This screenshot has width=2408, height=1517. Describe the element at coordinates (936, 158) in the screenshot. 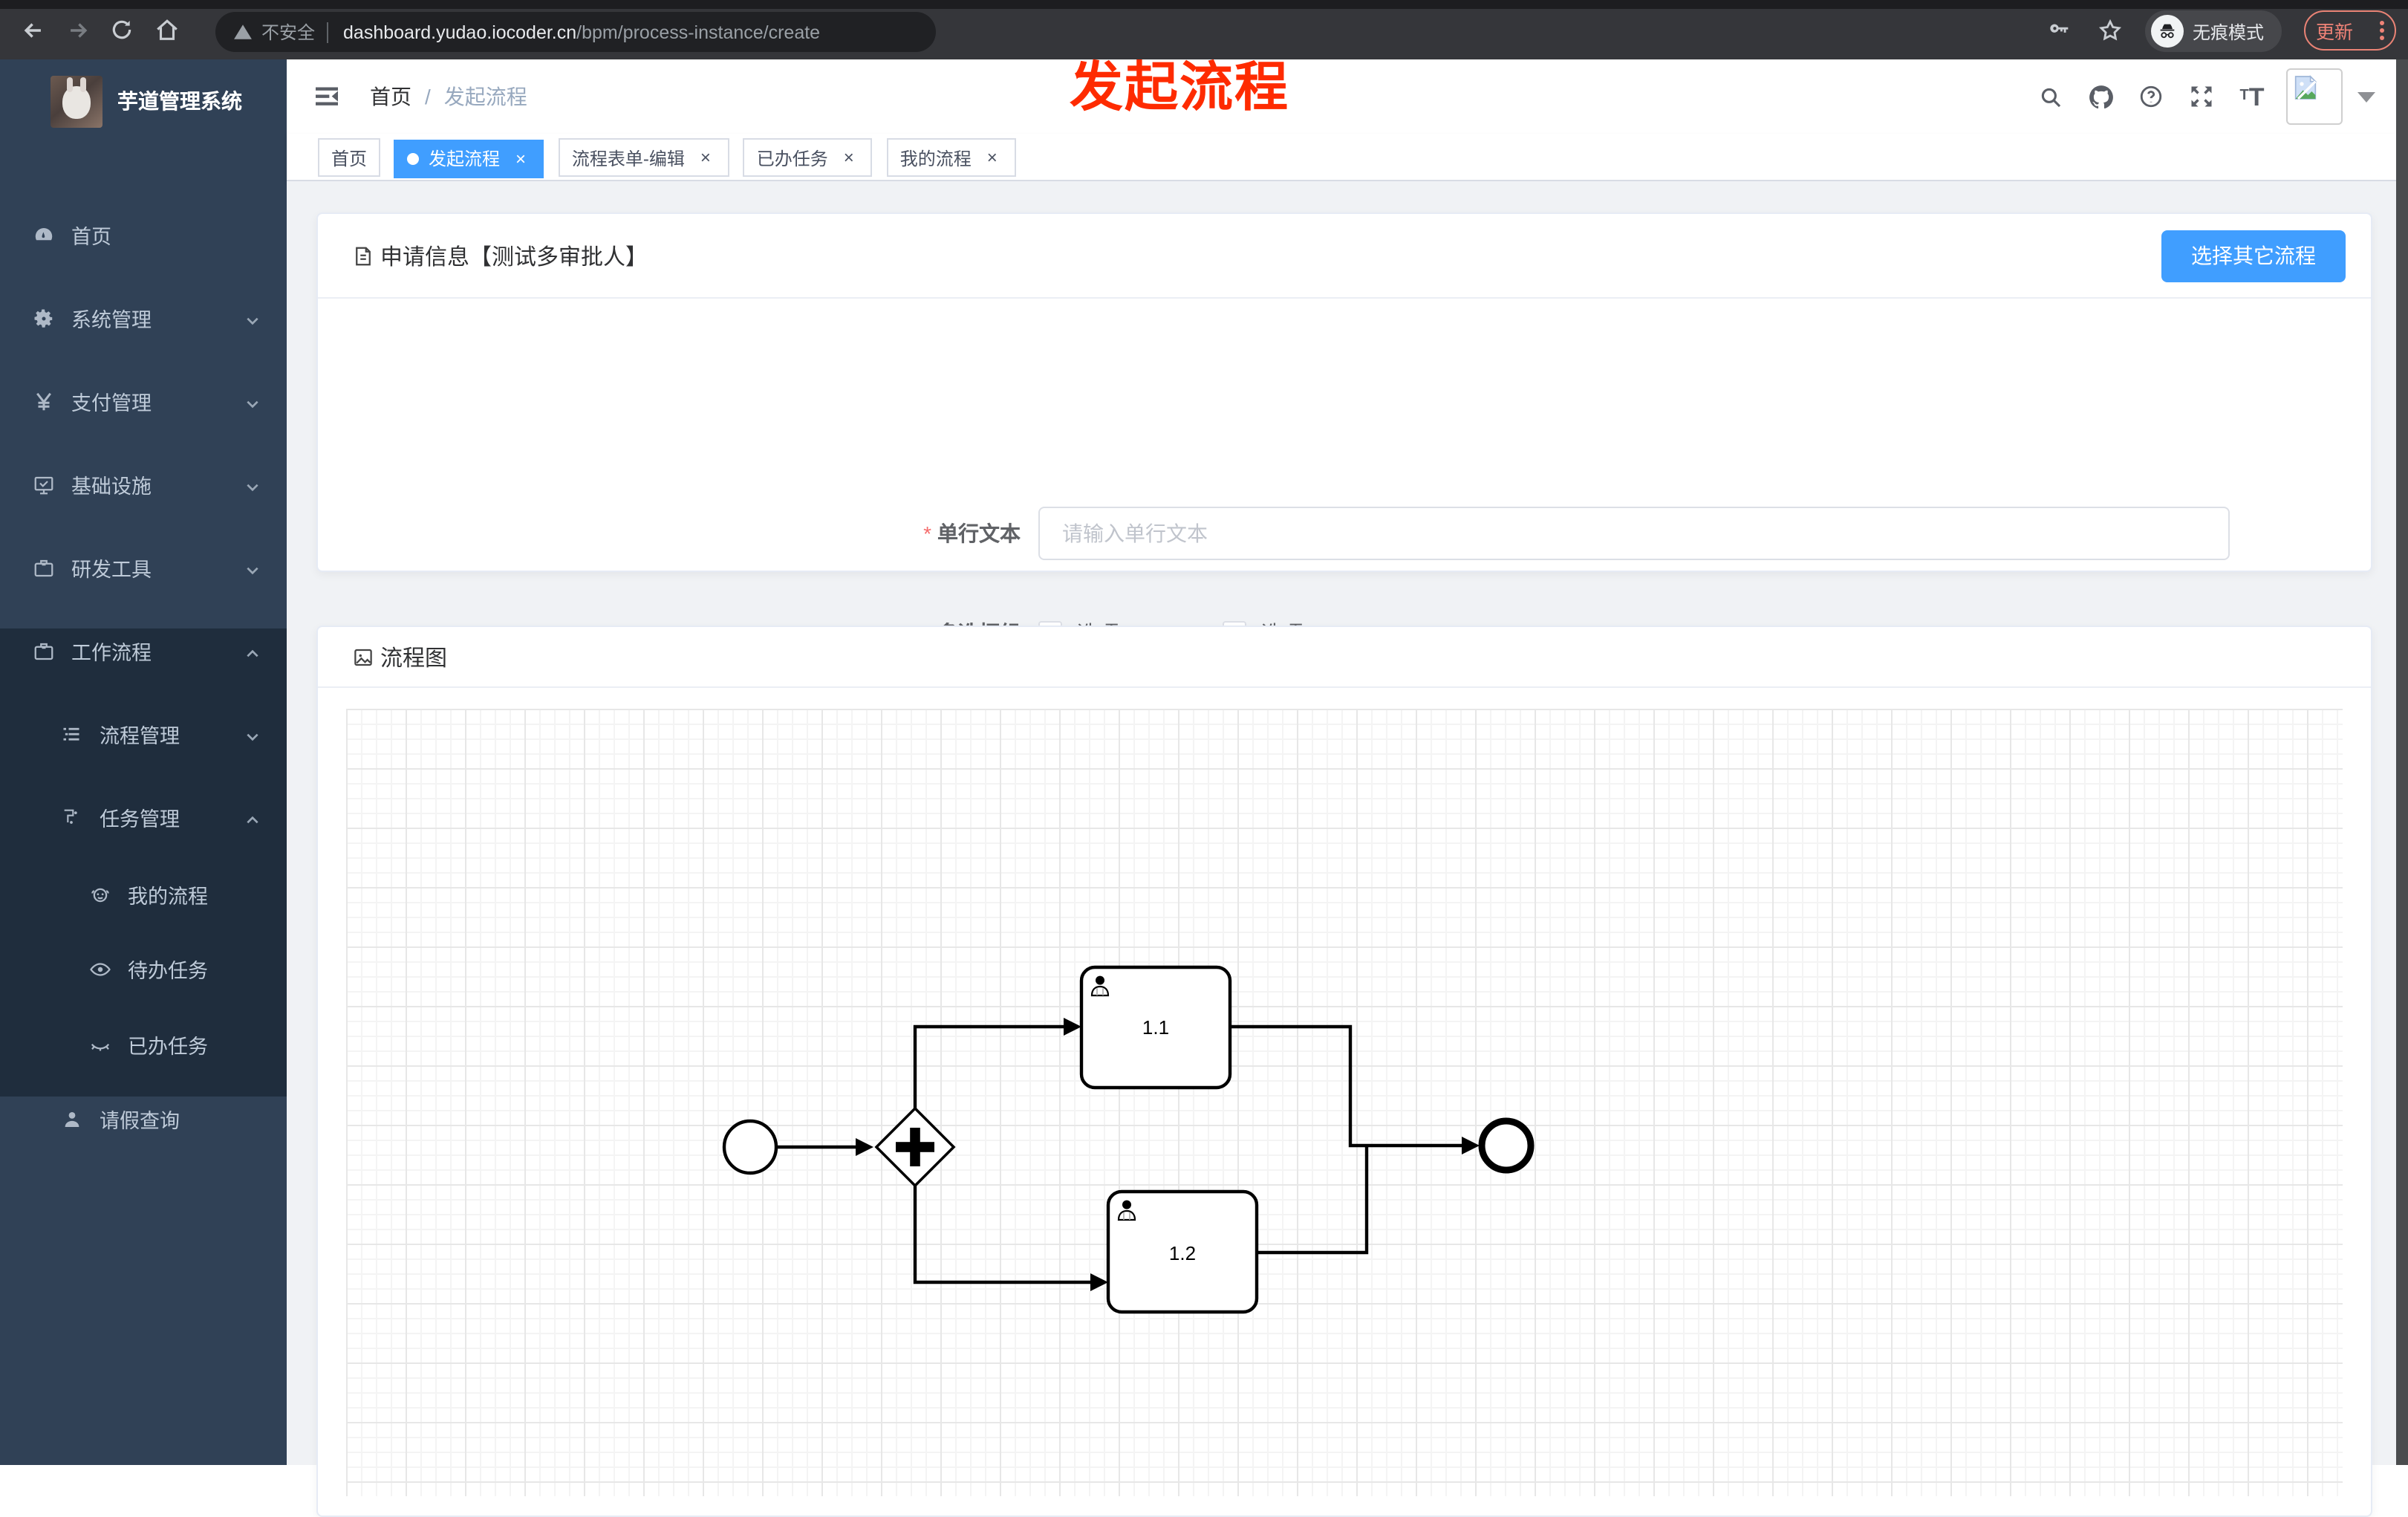

I see `tab-label: 我的流程` at that location.